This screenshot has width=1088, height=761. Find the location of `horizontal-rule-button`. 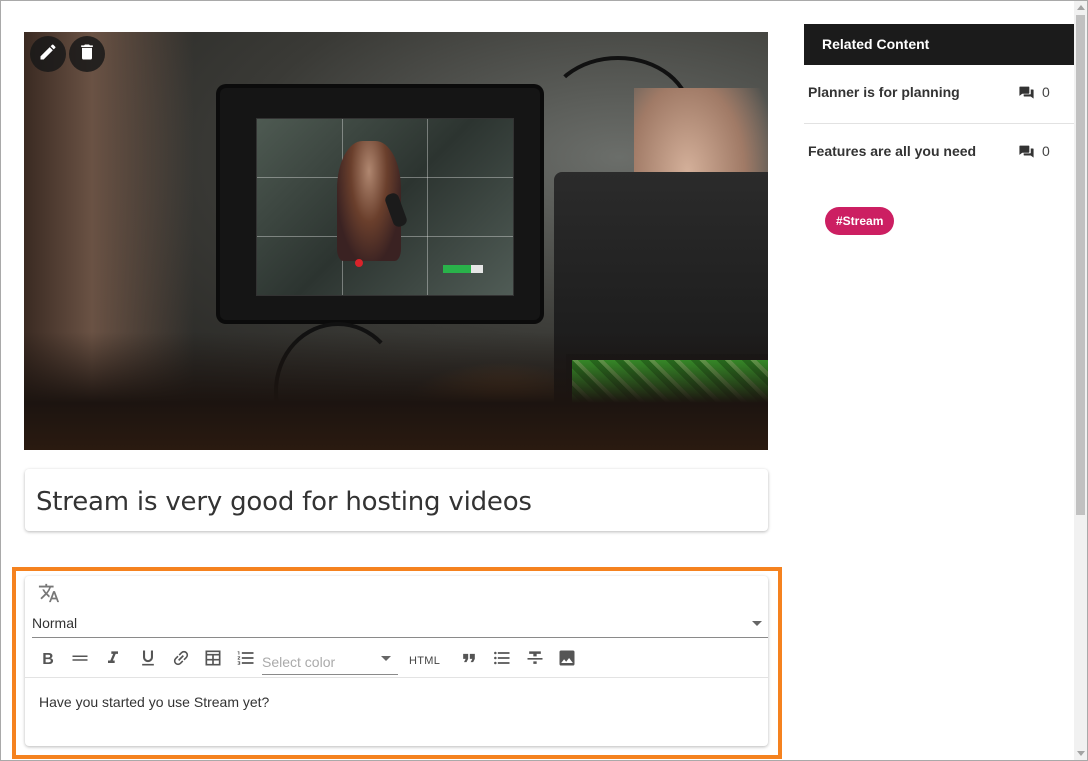

horizontal-rule-button is located at coordinates (80, 660).